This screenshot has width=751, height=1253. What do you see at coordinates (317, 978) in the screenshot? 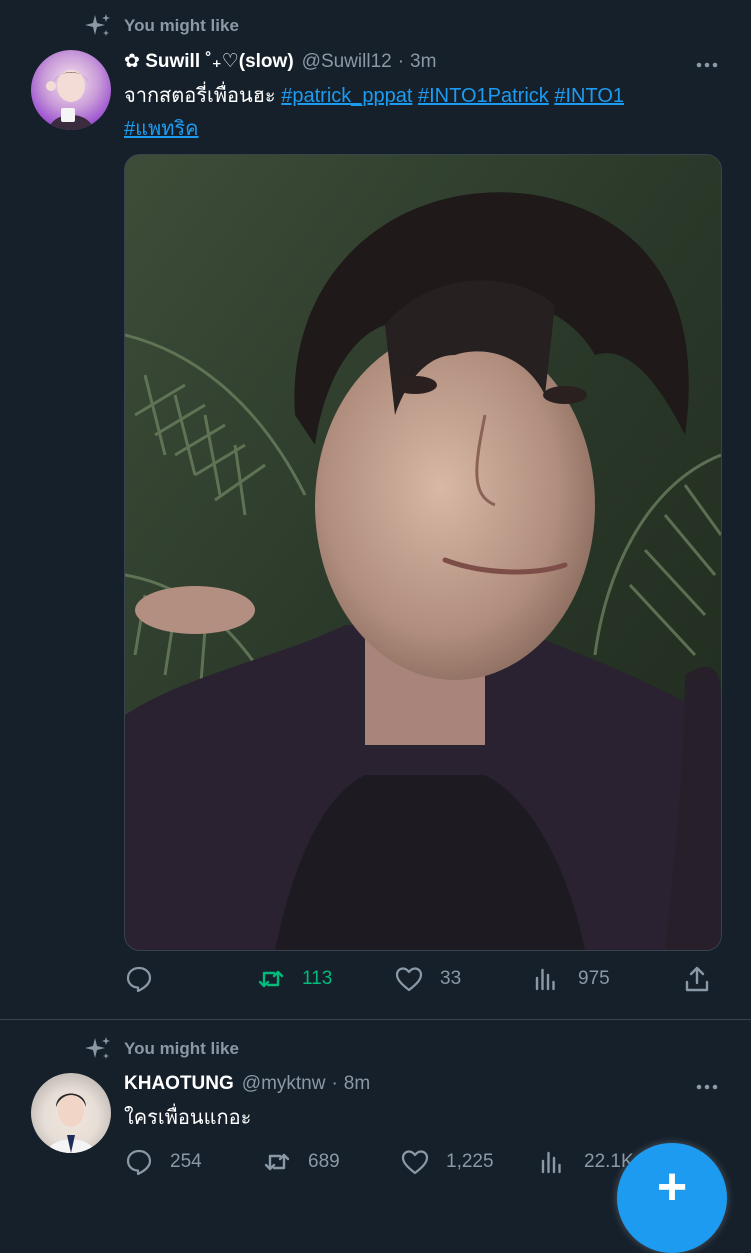
I see `retweet-count: 113` at bounding box center [317, 978].